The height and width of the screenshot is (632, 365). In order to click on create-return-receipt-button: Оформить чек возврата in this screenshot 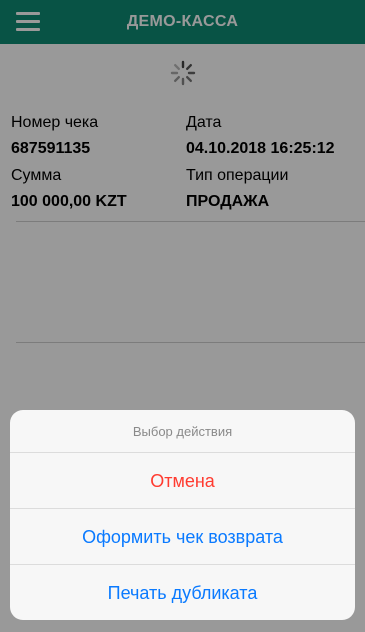, I will do `click(182, 536)`.